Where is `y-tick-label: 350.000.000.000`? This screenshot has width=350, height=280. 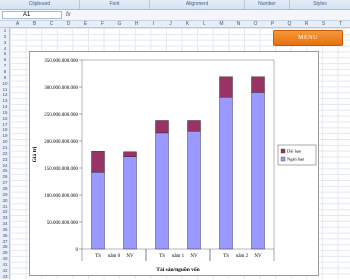
y-tick-label: 350.000.000.000 is located at coordinates (61, 61).